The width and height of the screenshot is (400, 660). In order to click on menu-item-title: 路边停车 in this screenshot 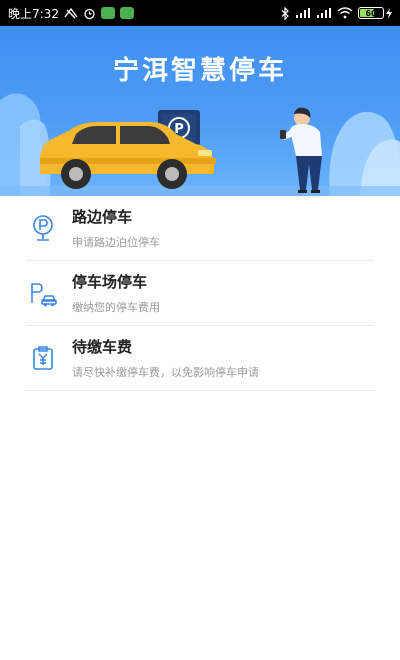, I will do `click(102, 217)`.